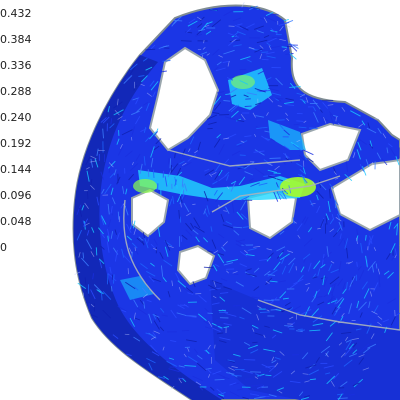 This screenshot has height=400, width=400. Describe the element at coordinates (16, 195) in the screenshot. I see `legend-value: 0.096` at that location.